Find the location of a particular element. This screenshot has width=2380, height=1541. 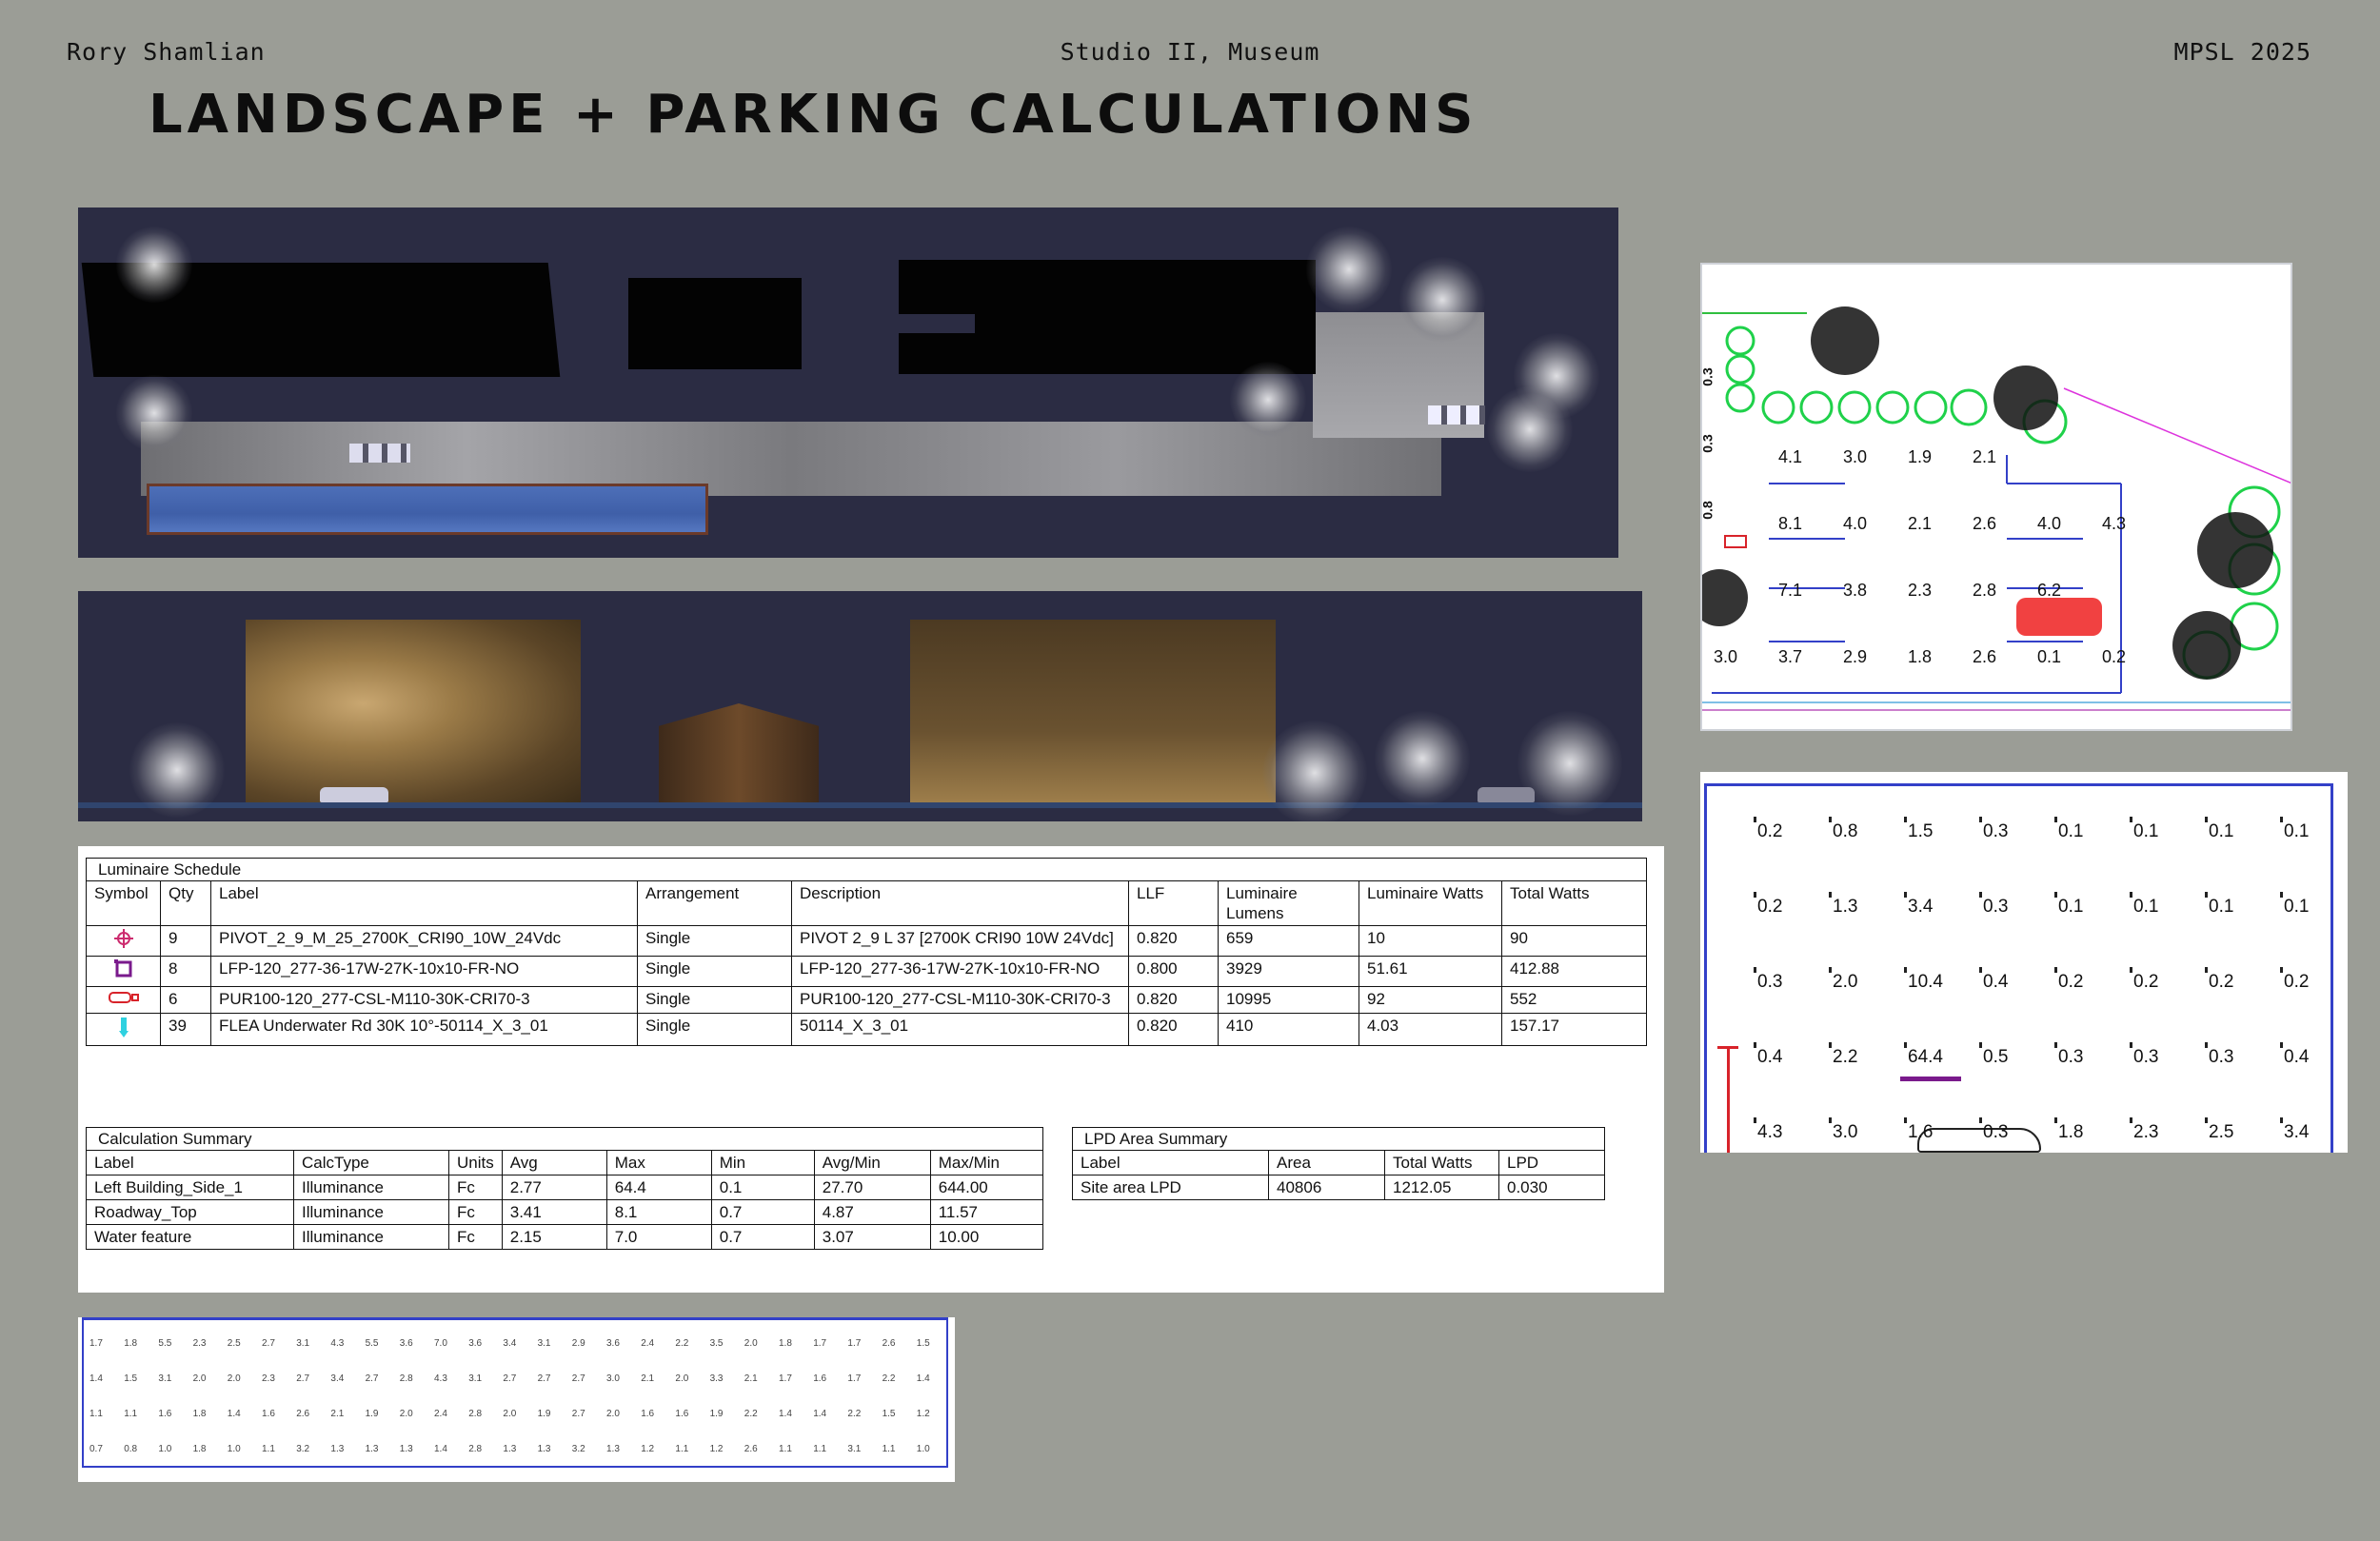

cell: 0.7 is located at coordinates (762, 1212).